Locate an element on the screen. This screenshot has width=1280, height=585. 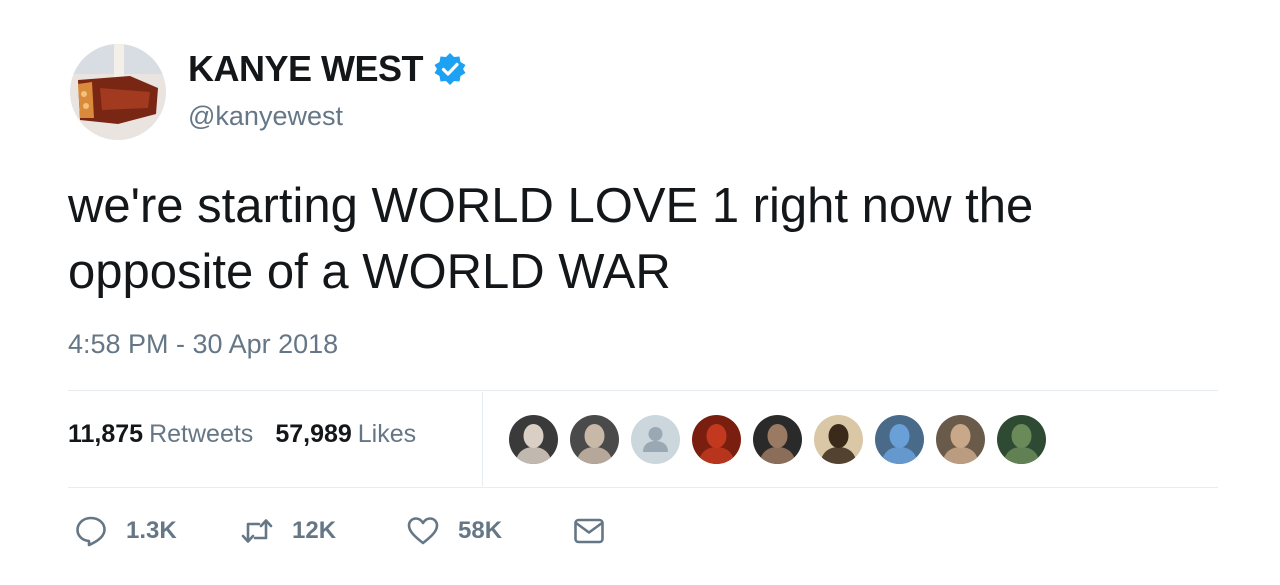
retweet-icon is located at coordinates (257, 531).